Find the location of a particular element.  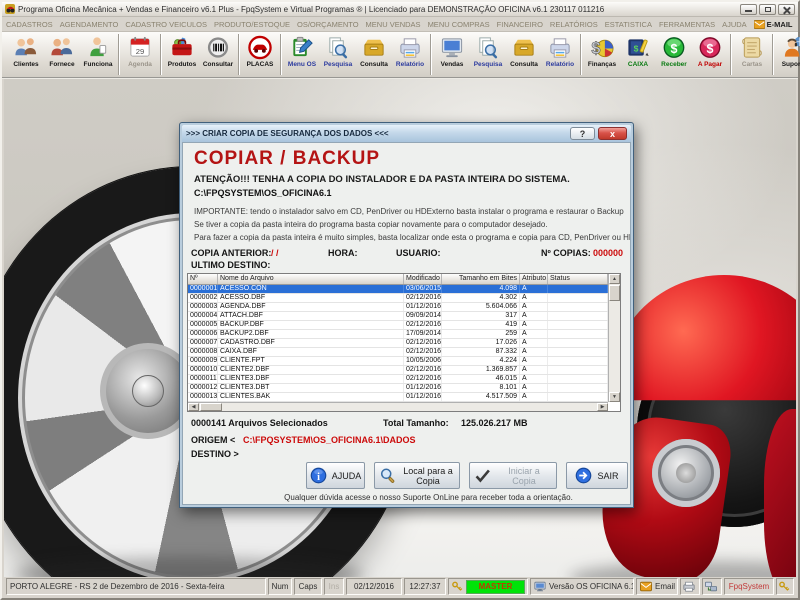

exit-arrow-icon is located at coordinates (583, 475).